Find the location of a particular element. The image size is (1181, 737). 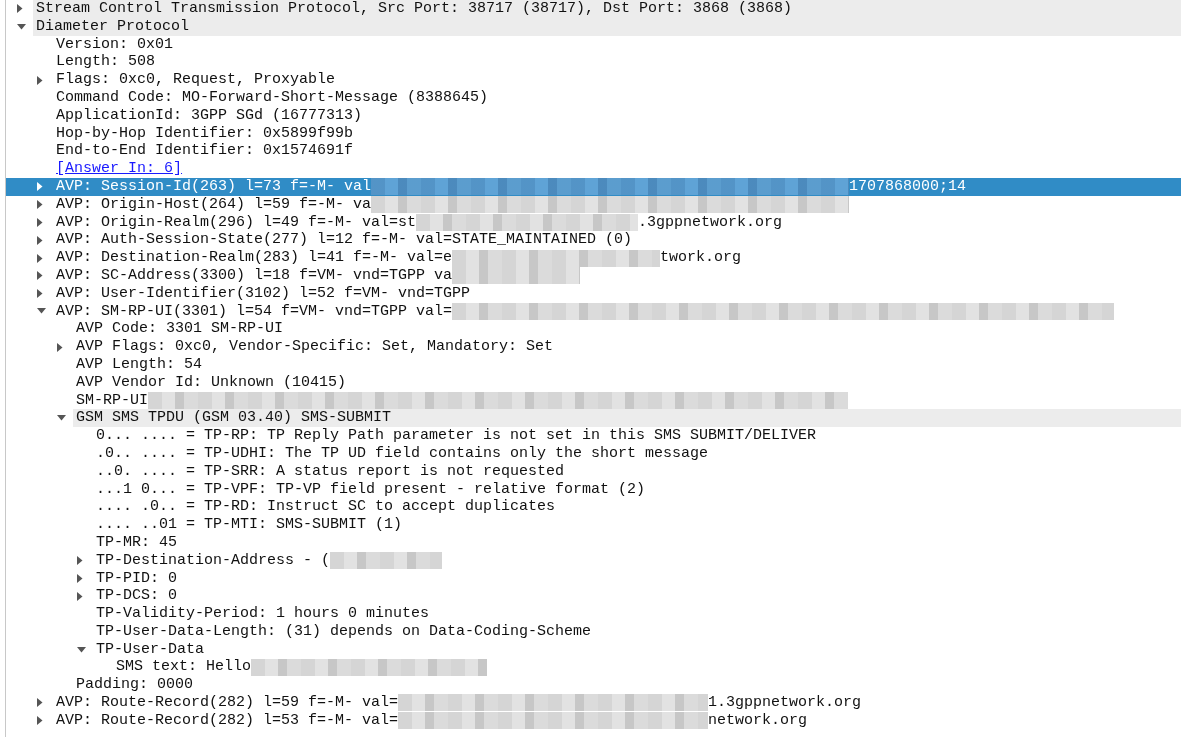

row-text: Flags: 0xc0, Request, Proxyable is located at coordinates (196, 80).